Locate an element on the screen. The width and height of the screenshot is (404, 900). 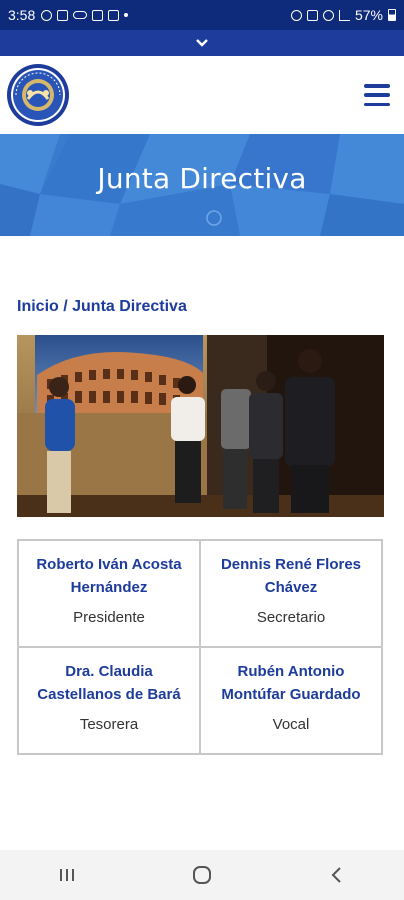
page-hero: Junta Directiva is located at coordinates (202, 185).